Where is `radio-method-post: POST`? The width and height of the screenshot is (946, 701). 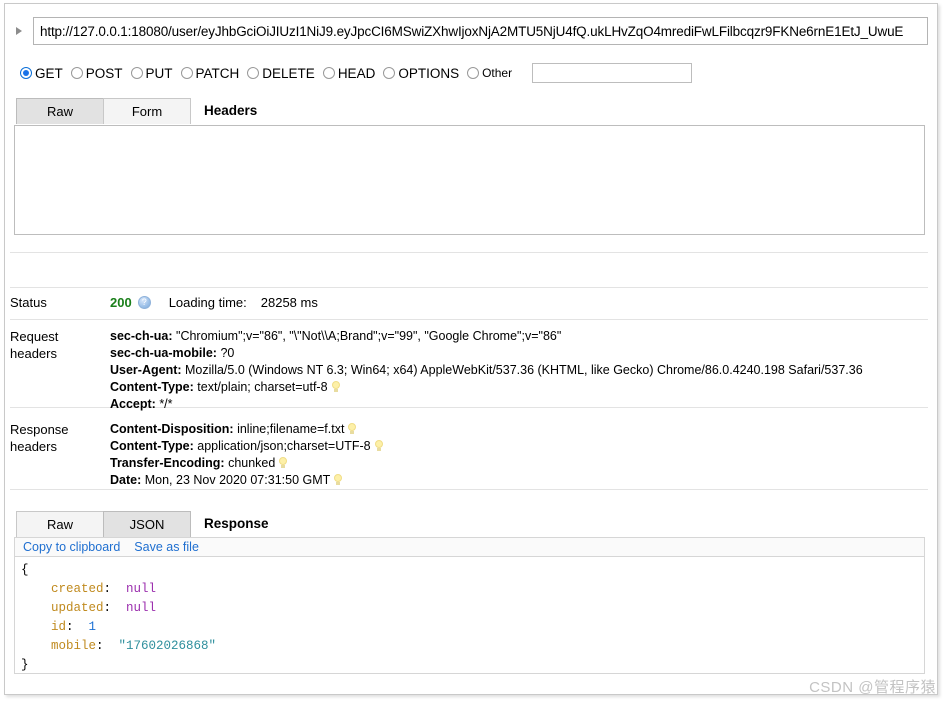 radio-method-post: POST is located at coordinates (96, 73).